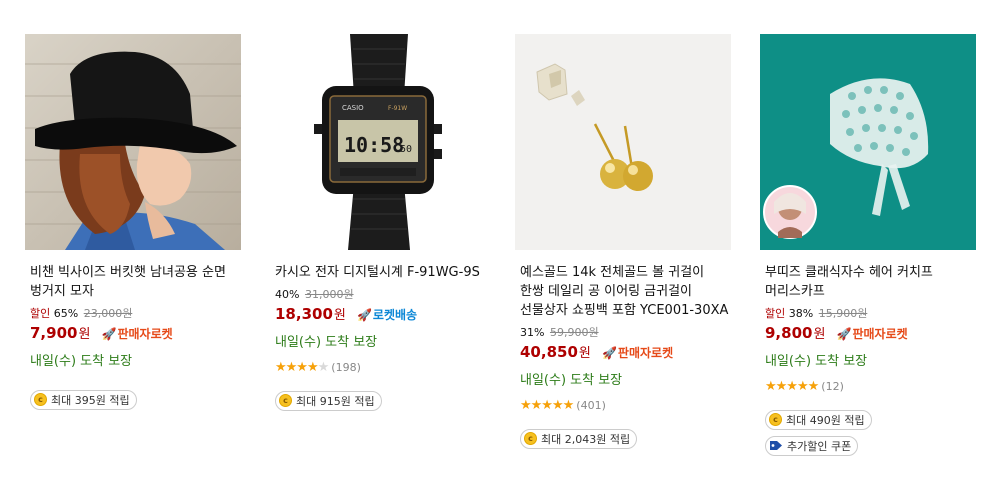  What do you see at coordinates (843, 313) in the screenshot?
I see `original-price: 15,900원` at bounding box center [843, 313].